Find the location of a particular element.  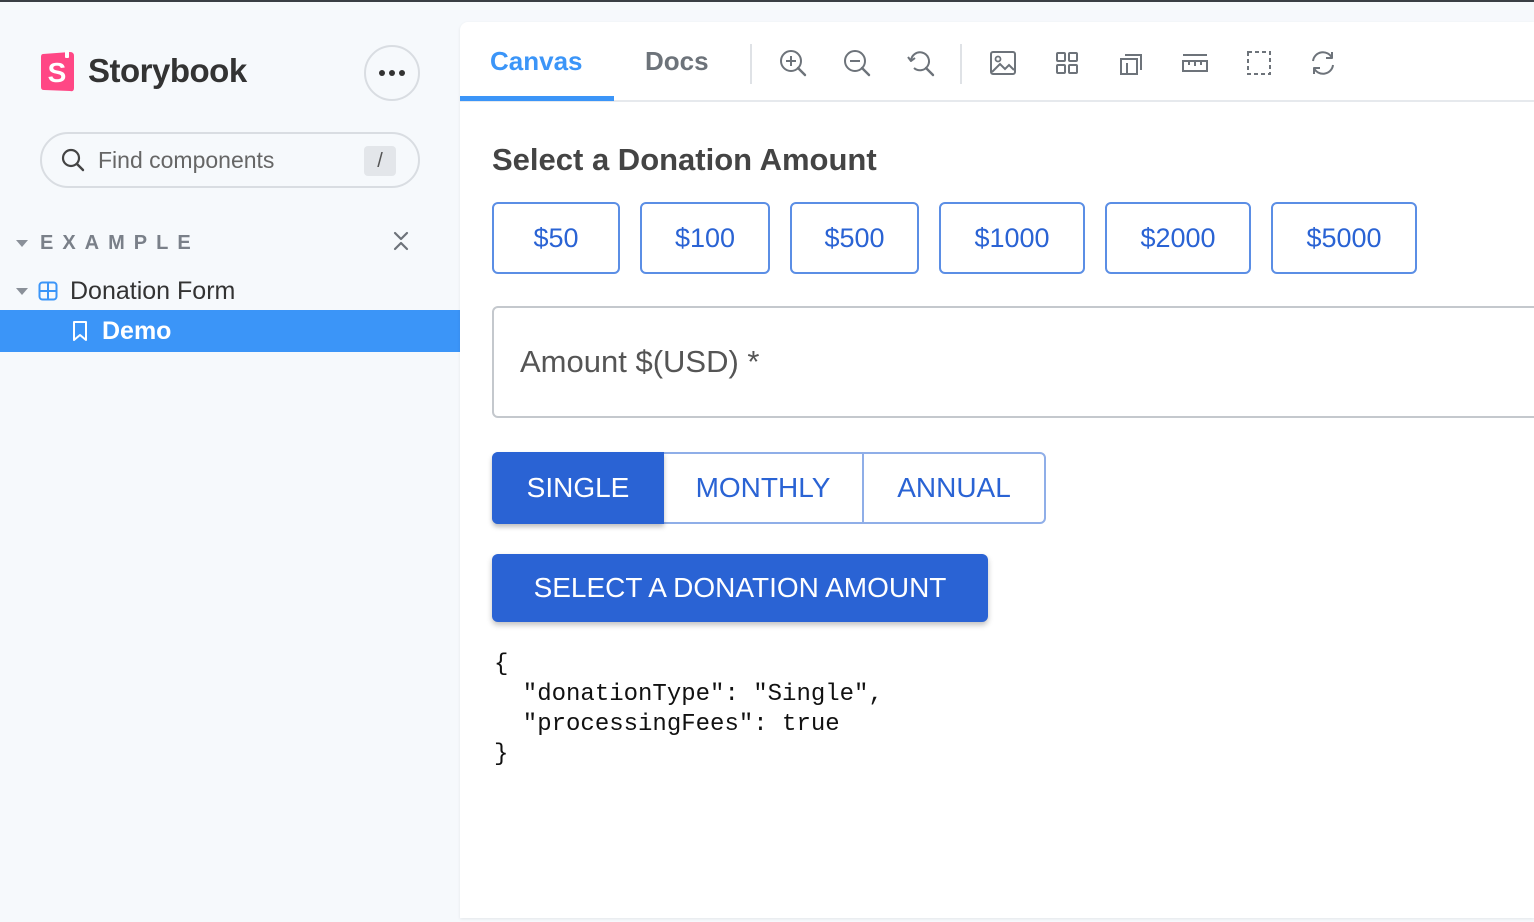

amount-field-label: Amount $(USD) * is located at coordinates (640, 361).